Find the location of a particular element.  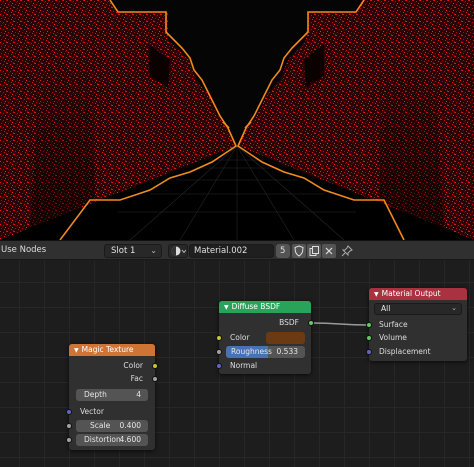

bsdf-output-label: BSDF is located at coordinates (289, 322).